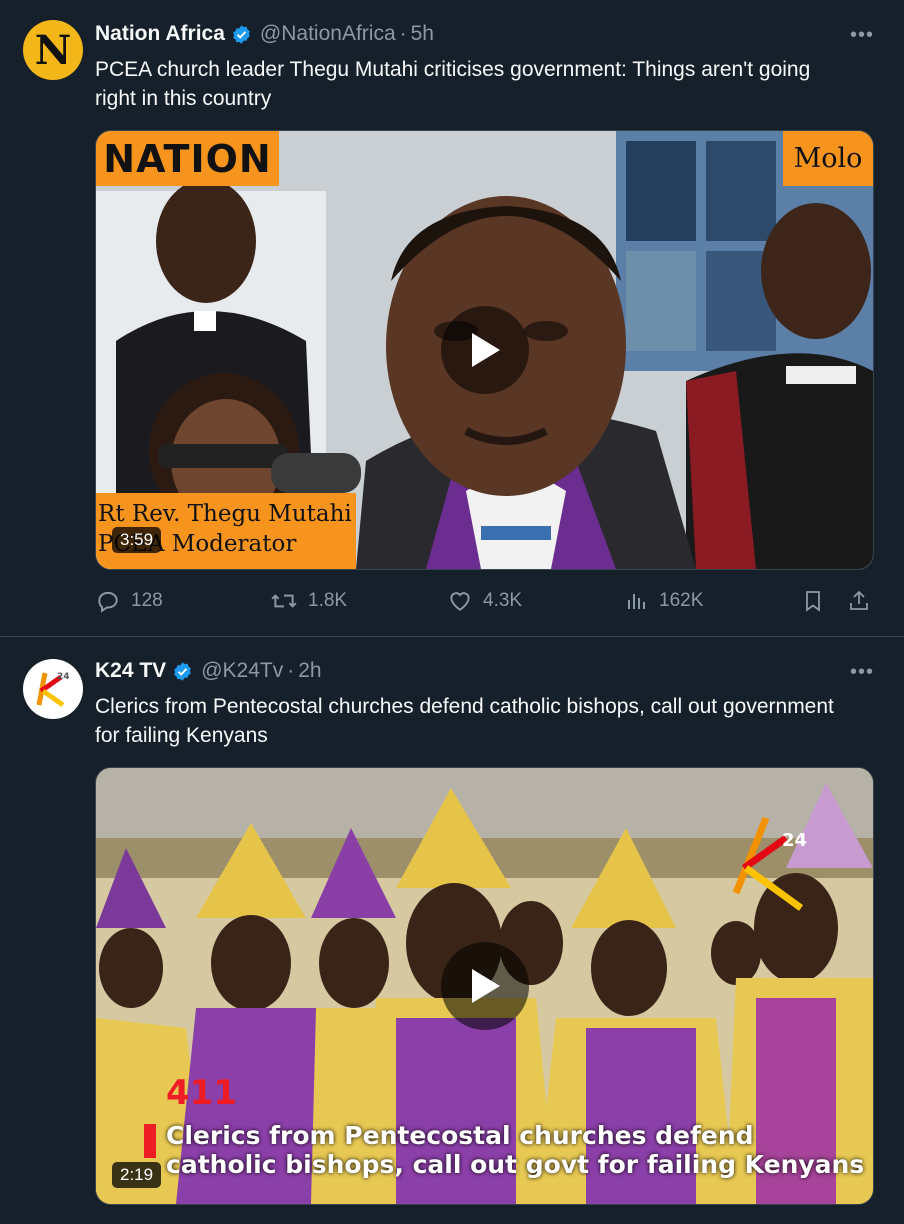  Describe the element at coordinates (813, 601) in the screenshot. I see `bookmark-icon` at that location.